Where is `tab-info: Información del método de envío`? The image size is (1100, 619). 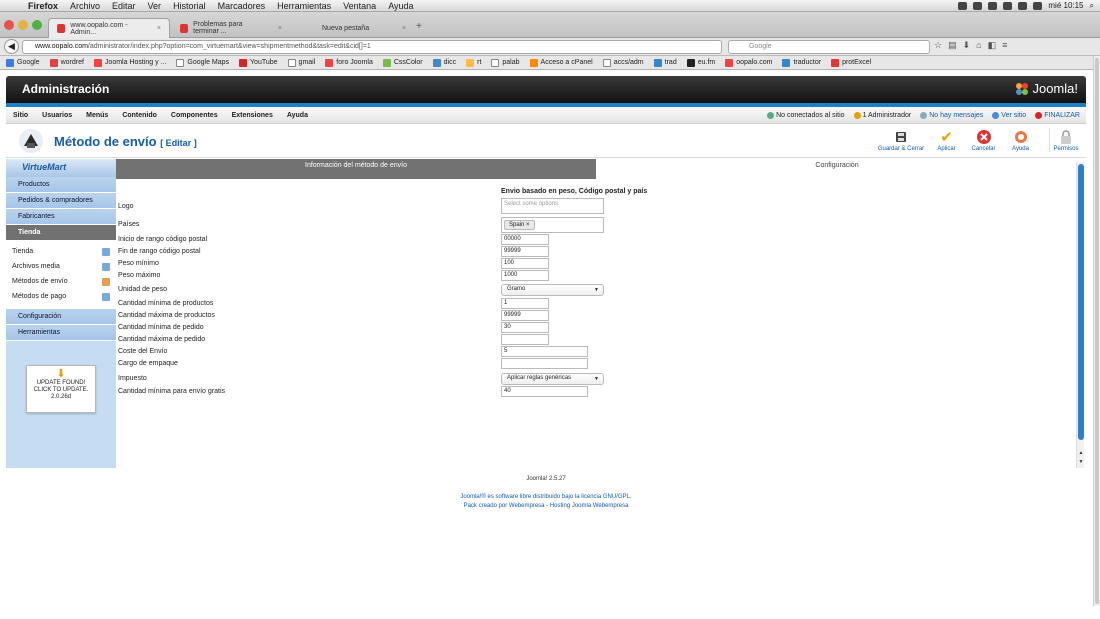
tab-info: Información del método de envío is located at coordinates (356, 169).